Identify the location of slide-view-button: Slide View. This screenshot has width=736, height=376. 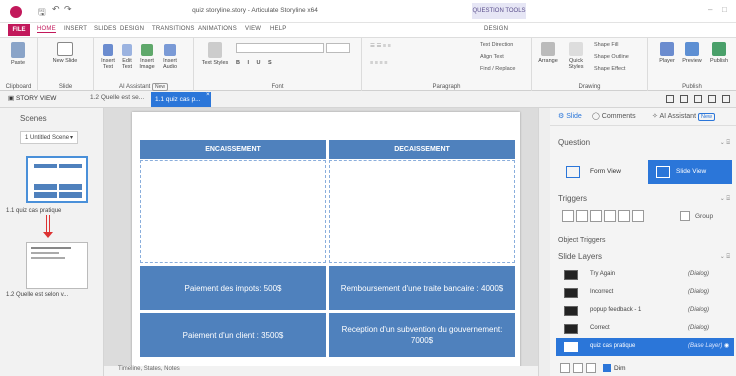
(690, 172).